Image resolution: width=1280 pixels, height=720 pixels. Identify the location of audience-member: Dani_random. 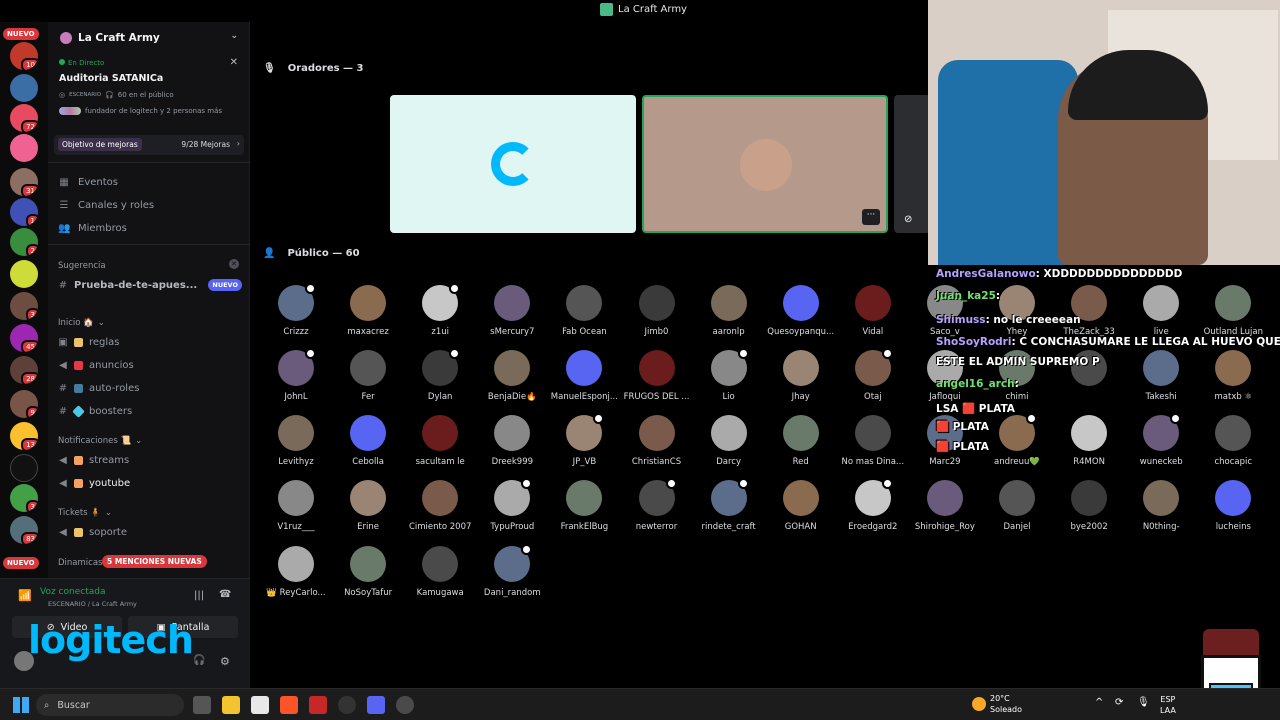
(512, 571).